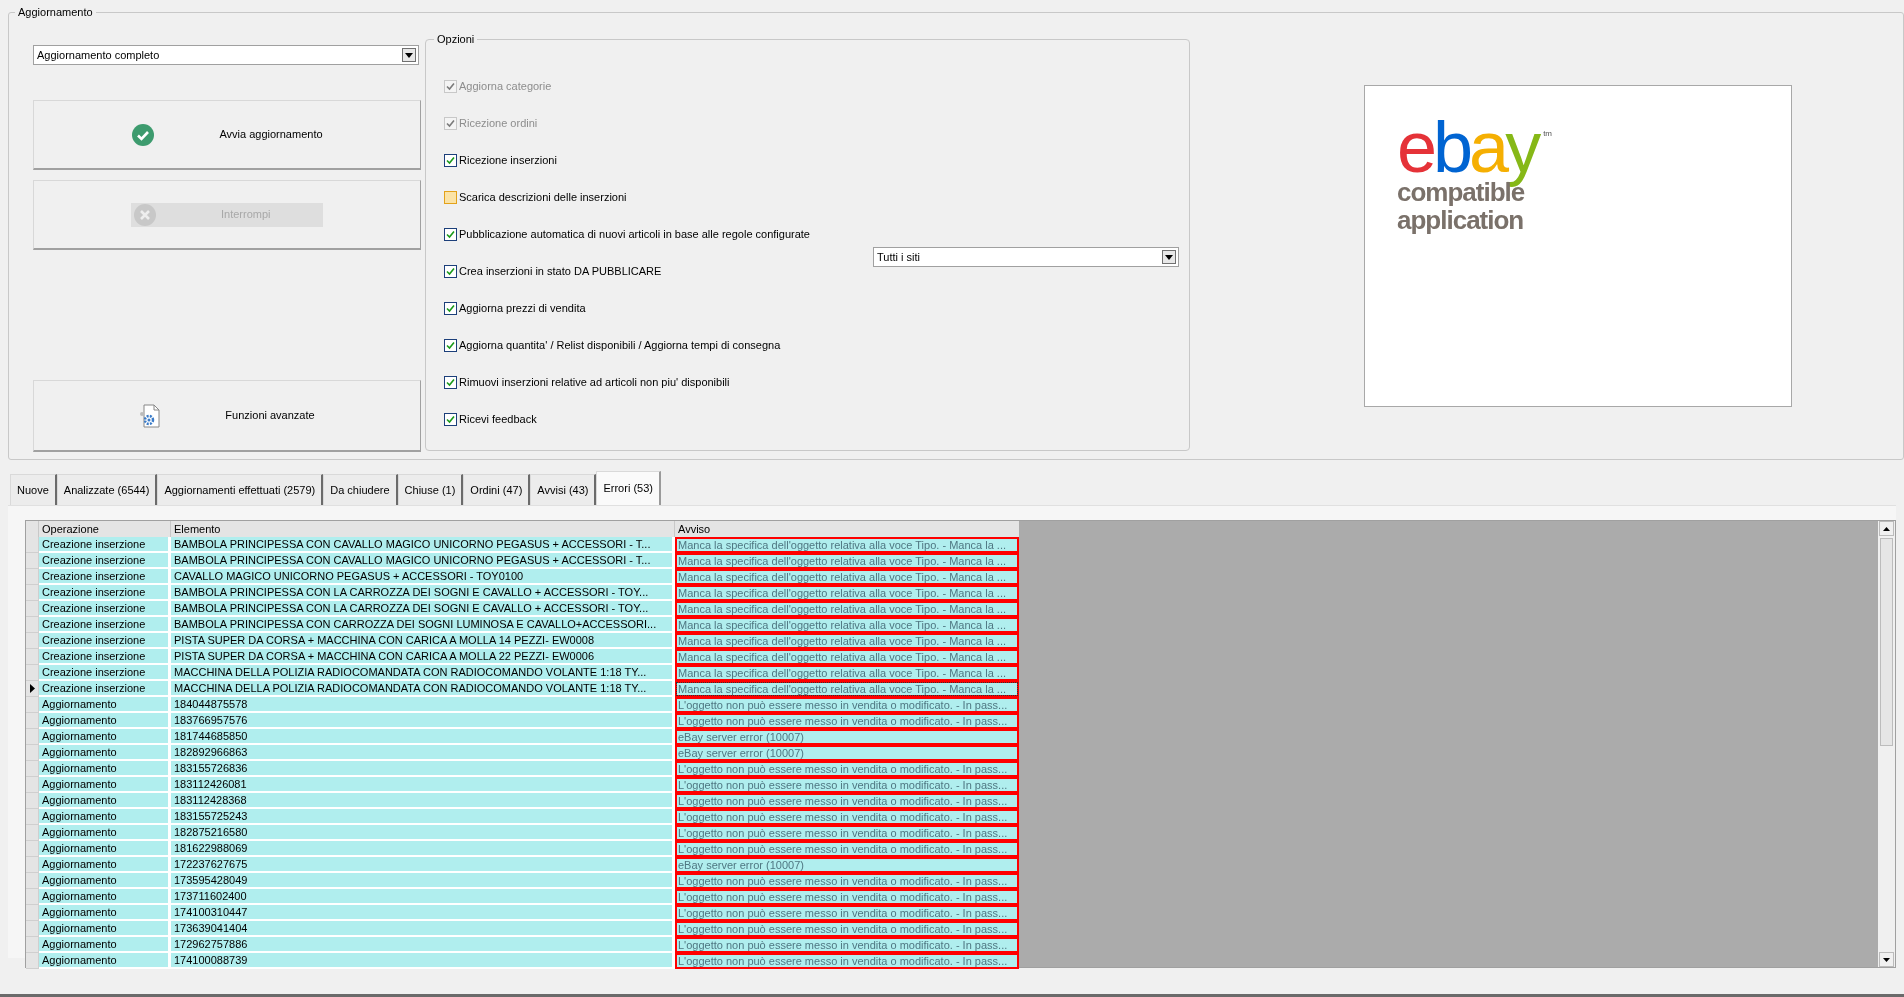  I want to click on options-title: Opzioni, so click(456, 39).